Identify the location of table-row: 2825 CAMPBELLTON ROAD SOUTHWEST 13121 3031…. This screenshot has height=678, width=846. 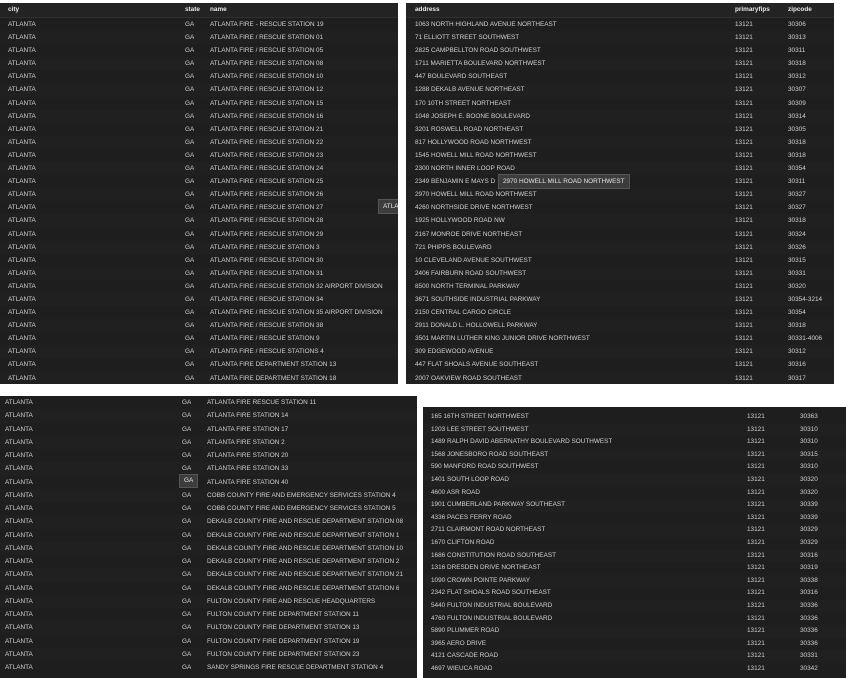
(620, 50).